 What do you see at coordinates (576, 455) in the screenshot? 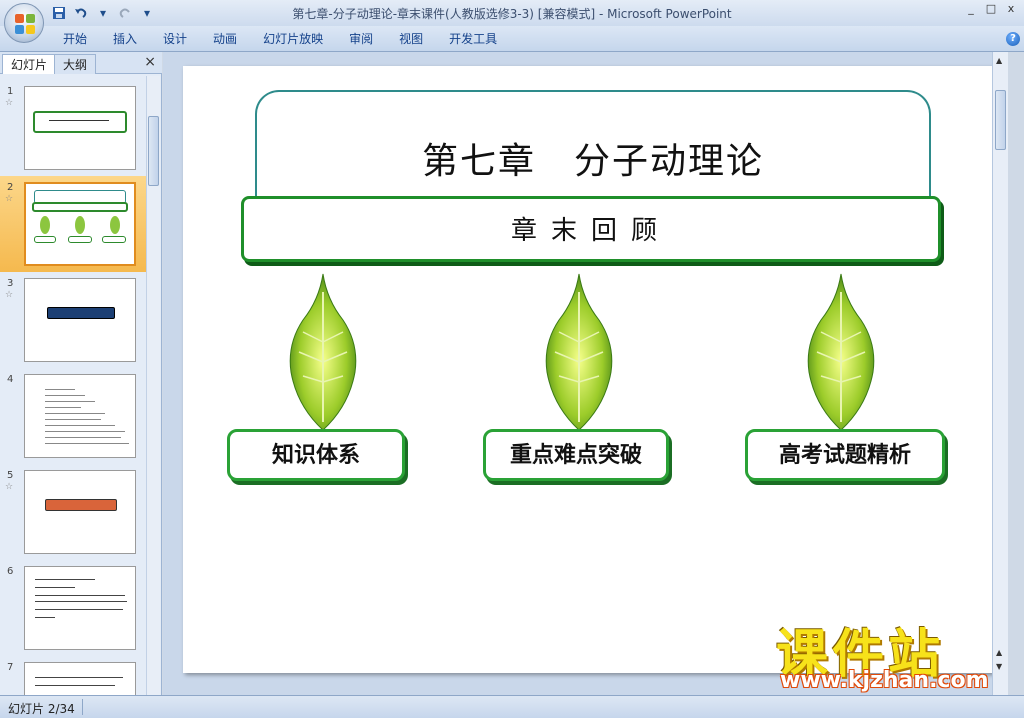
I see `topic-button-key-difficulties: 重点难点突破` at bounding box center [576, 455].